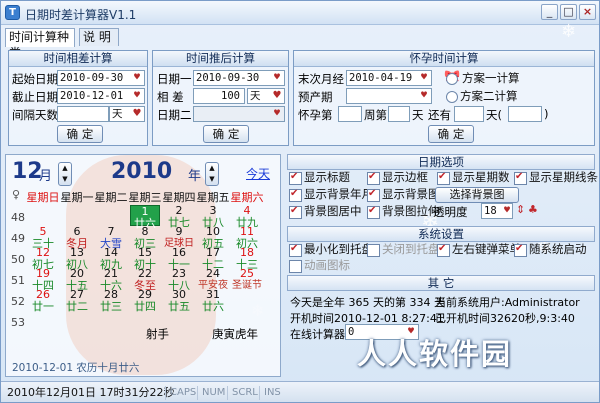 The image size is (600, 403). What do you see at coordinates (213, 197) in the screenshot?
I see `weekday-header: 星期五` at bounding box center [213, 197].